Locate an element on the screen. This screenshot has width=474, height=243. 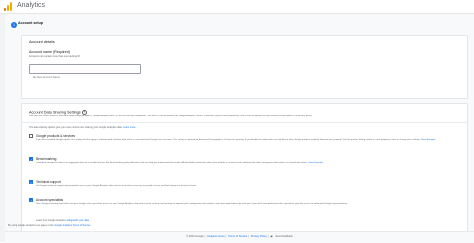
account-name-input is located at coordinates (85, 77).